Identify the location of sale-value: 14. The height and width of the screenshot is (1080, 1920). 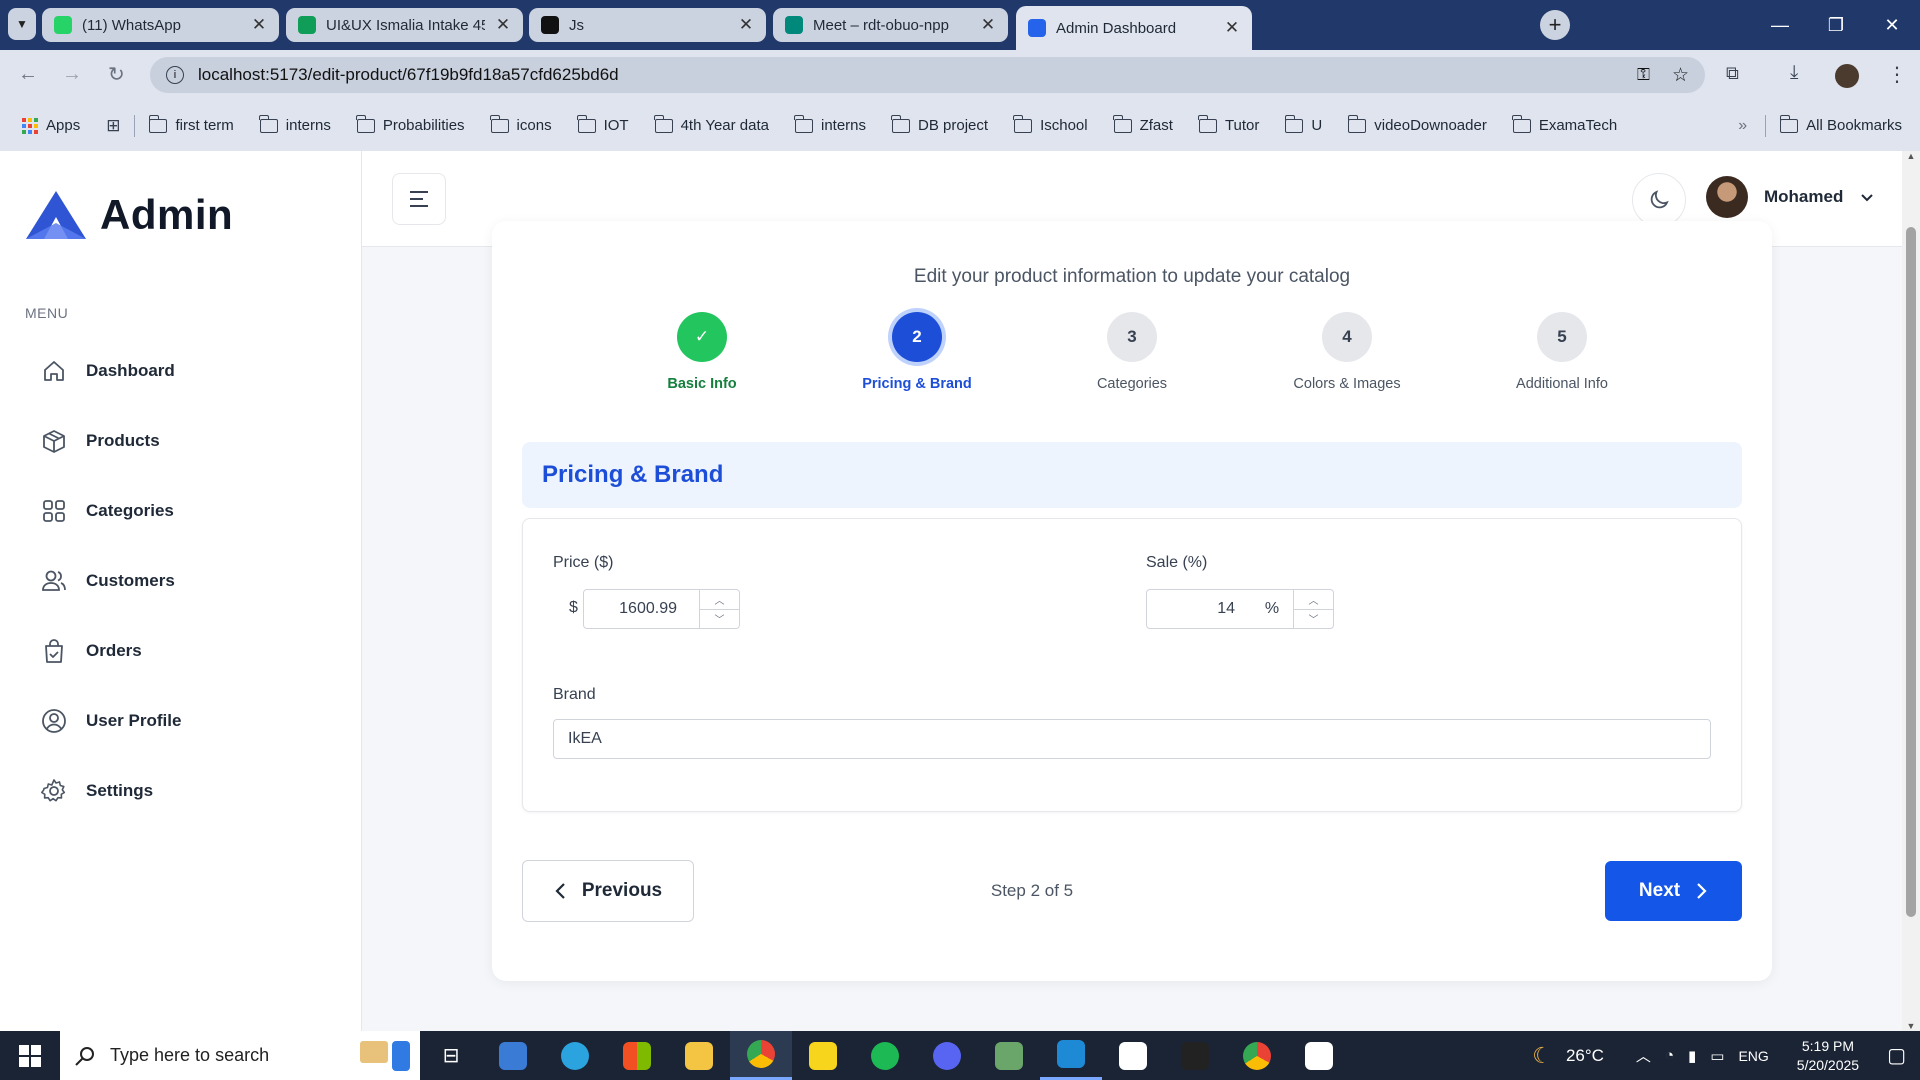
(1199, 609).